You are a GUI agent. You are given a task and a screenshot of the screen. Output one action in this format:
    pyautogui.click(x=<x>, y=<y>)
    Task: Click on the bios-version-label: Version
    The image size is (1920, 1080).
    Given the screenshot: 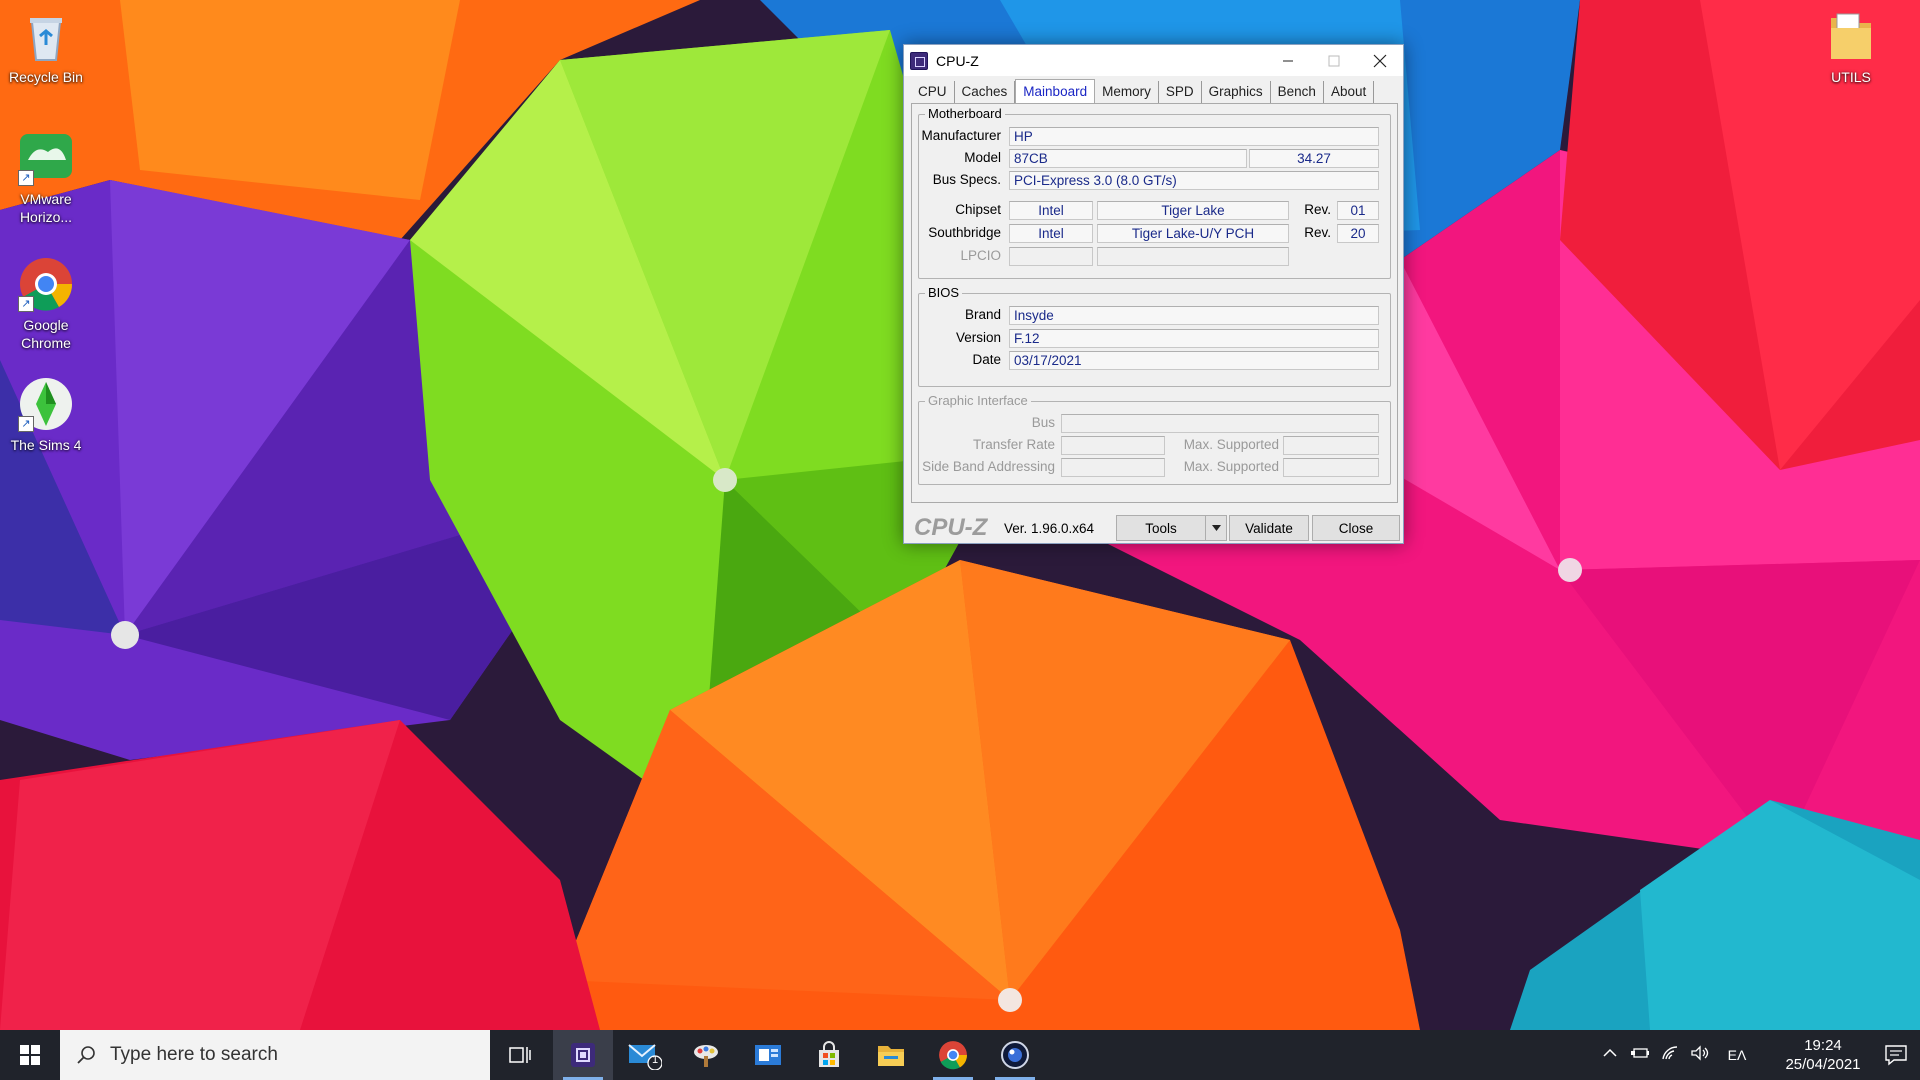 What is the action you would take?
    pyautogui.click(x=978, y=337)
    